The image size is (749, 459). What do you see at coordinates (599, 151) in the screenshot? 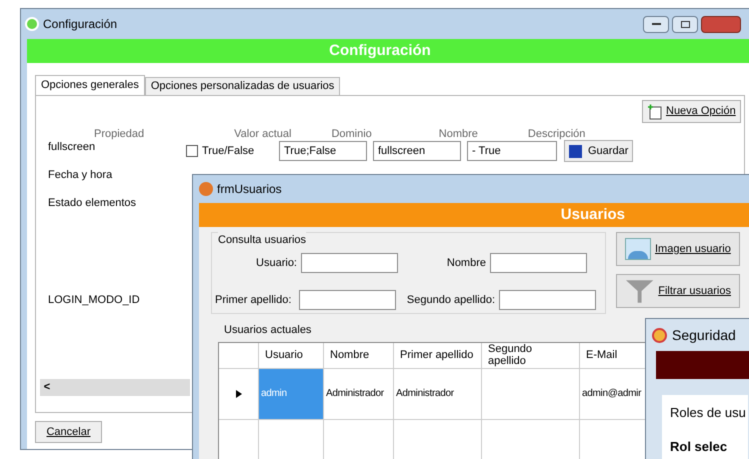
I see `save-button: Guardar` at bounding box center [599, 151].